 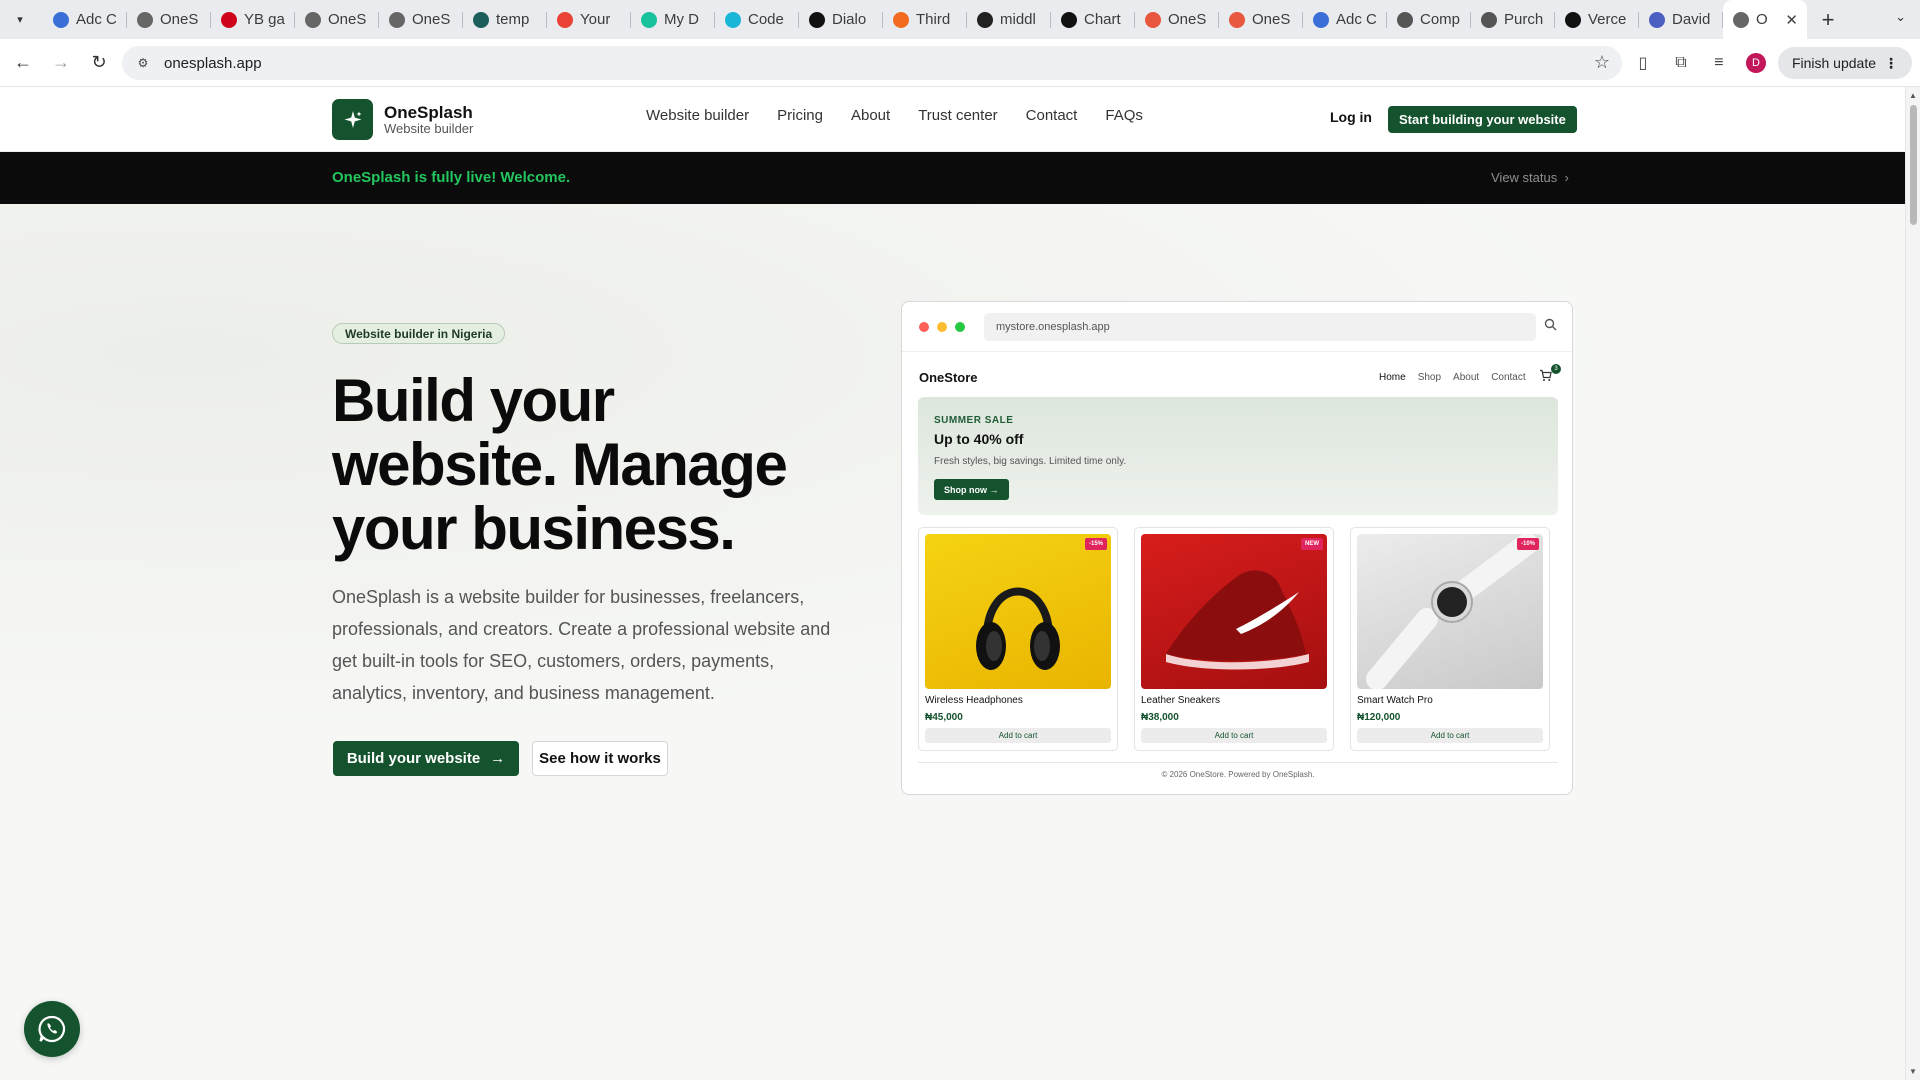 What do you see at coordinates (979, 439) in the screenshot?
I see `sale-title: Up to 40% off` at bounding box center [979, 439].